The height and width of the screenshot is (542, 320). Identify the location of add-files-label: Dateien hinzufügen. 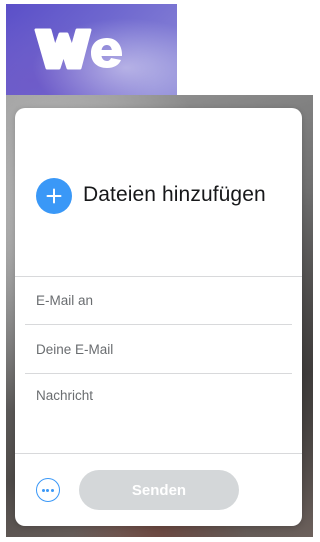
(174, 195).